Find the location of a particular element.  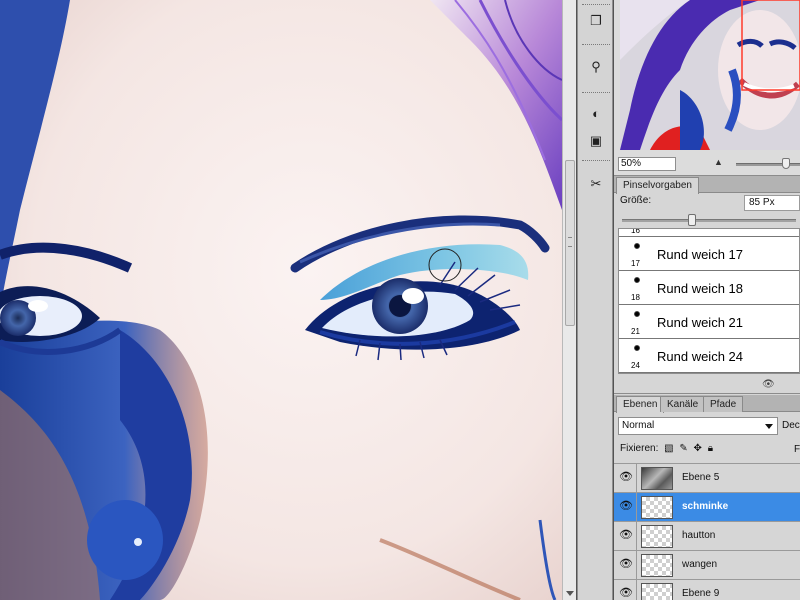

brush-name: Rund weich 24 is located at coordinates (700, 356).